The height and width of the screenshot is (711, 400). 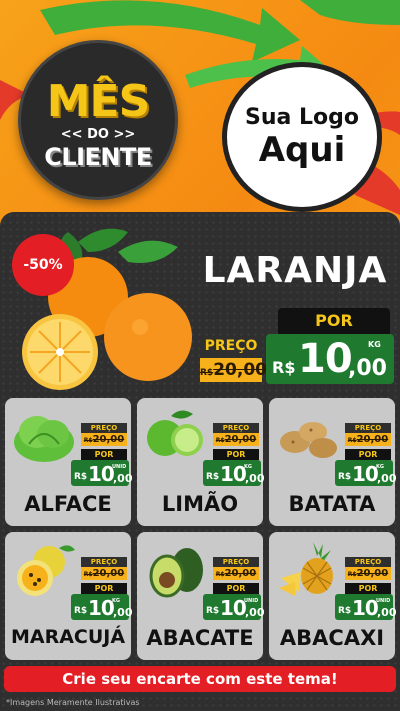 What do you see at coordinates (295, 270) in the screenshot?
I see `featured-product-name: LARANJA` at bounding box center [295, 270].